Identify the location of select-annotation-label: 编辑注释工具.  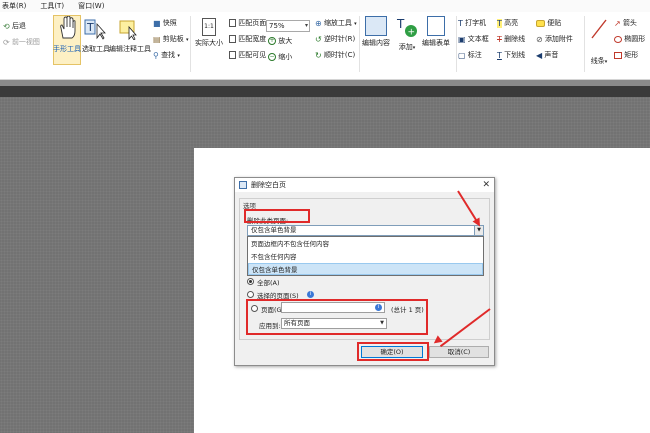
(130, 49).